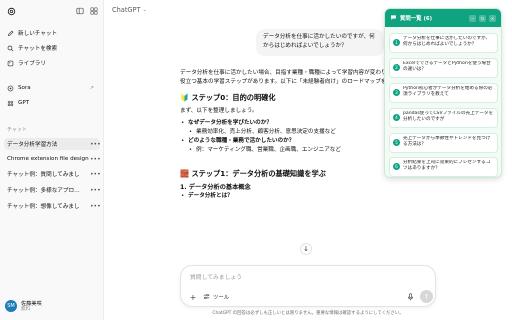 The width and height of the screenshot is (512, 320). Describe the element at coordinates (416, 19) in the screenshot. I see `question-panel-title: 質問一覧 (6)` at that location.